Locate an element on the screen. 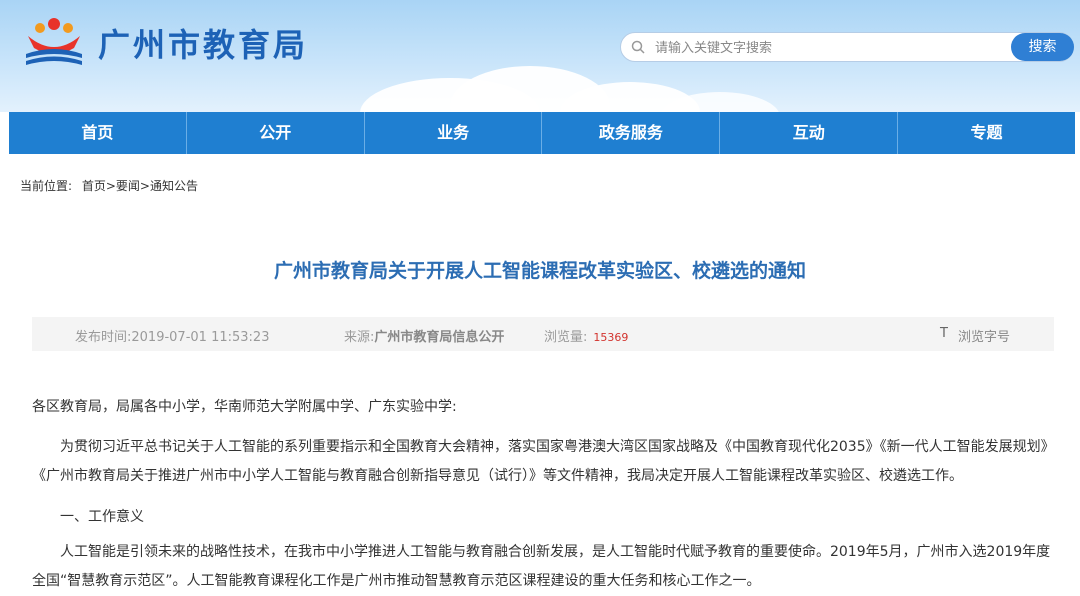  publish-value: 2019-07-01 11:53:23 is located at coordinates (200, 337).